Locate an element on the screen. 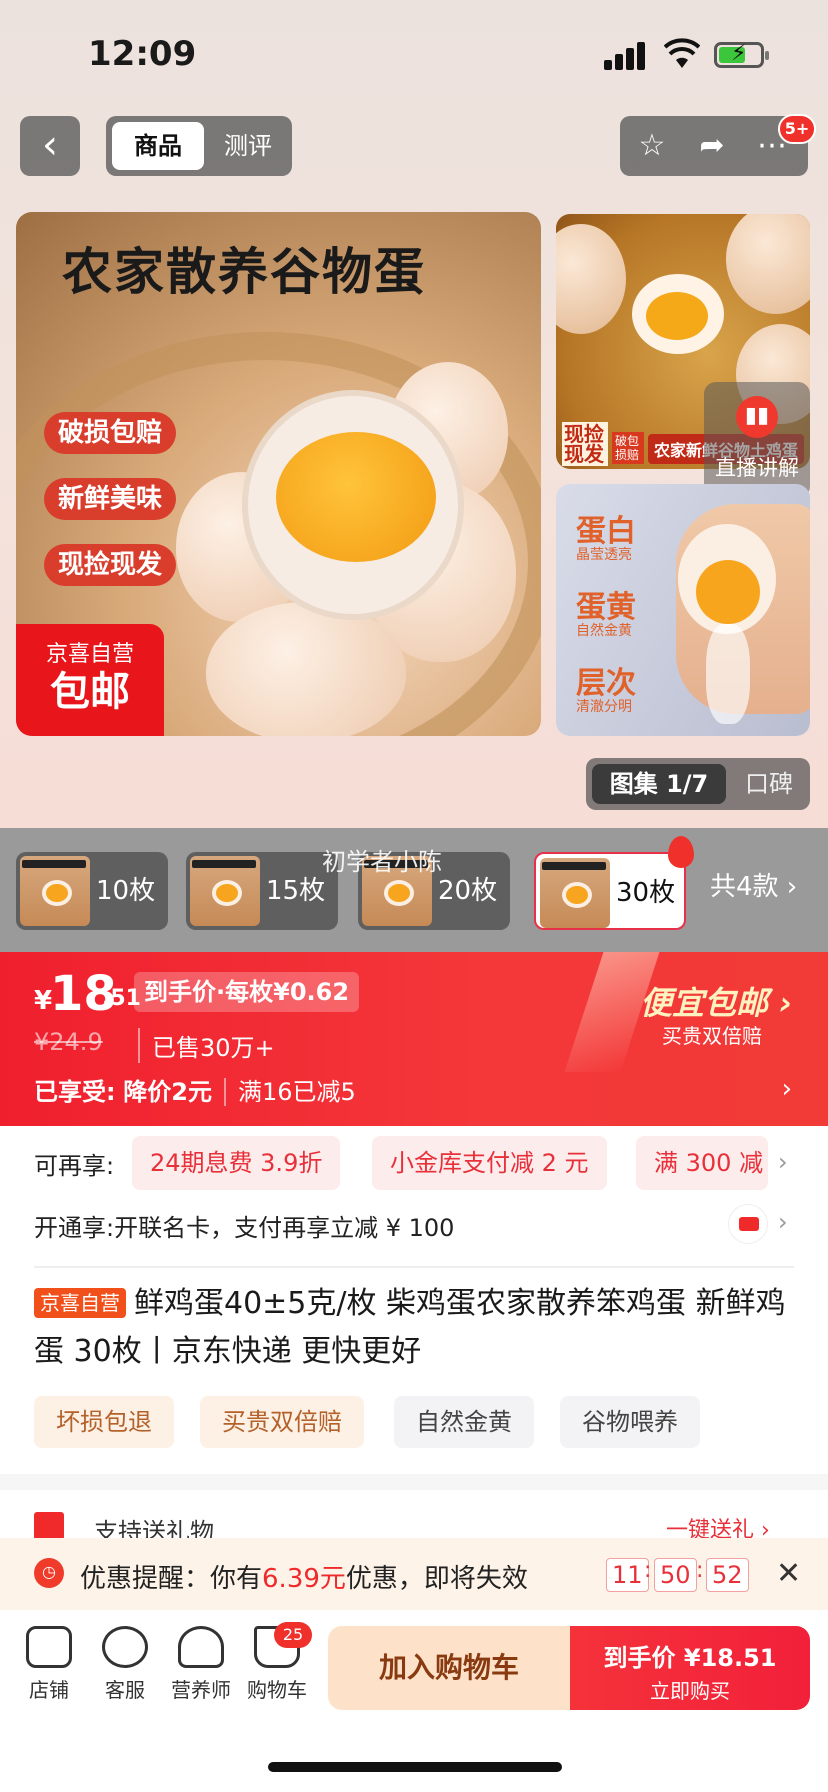 This screenshot has width=828, height=1792. promo-line: 已享受: 降价2元 满16已减5 is located at coordinates (195, 1089).